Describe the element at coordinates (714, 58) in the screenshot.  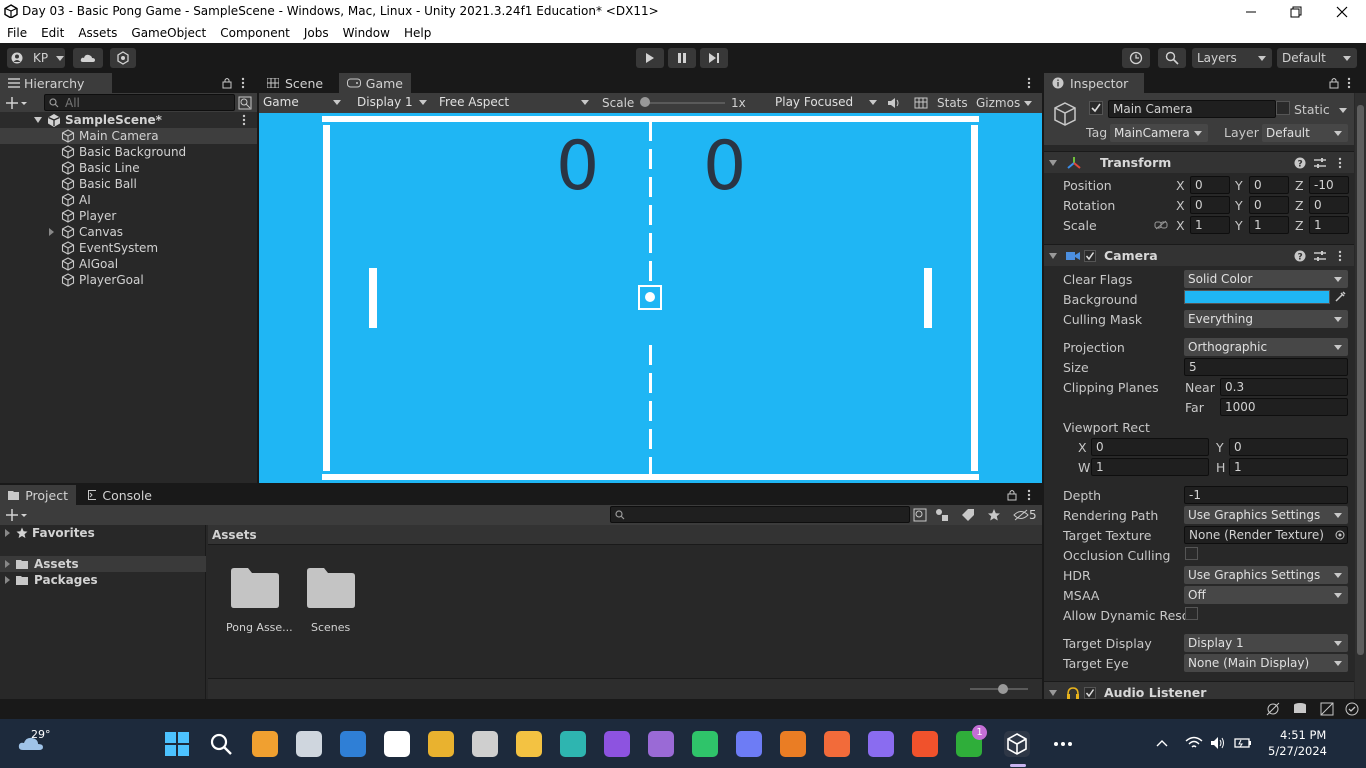
I see `step-button` at that location.